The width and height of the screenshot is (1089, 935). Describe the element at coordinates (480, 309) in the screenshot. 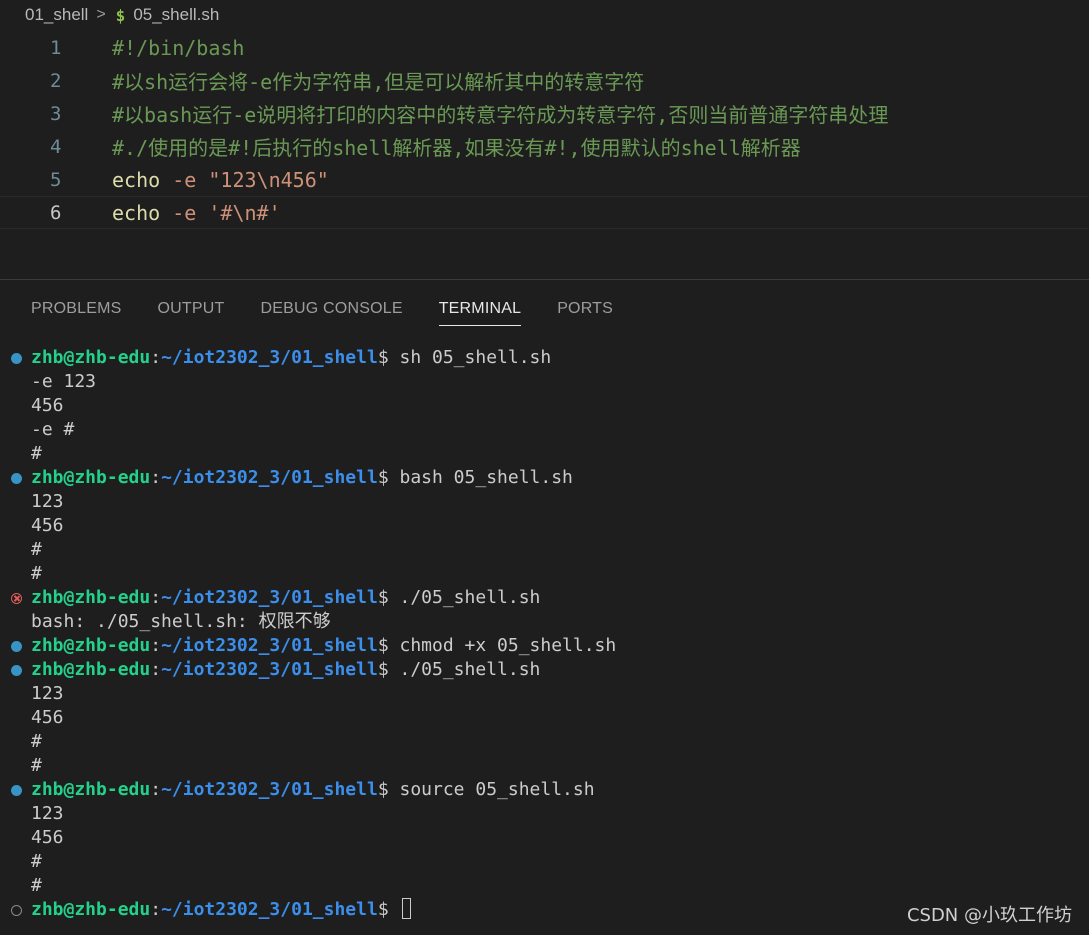

I see `tab-terminal: TERMINAL` at that location.